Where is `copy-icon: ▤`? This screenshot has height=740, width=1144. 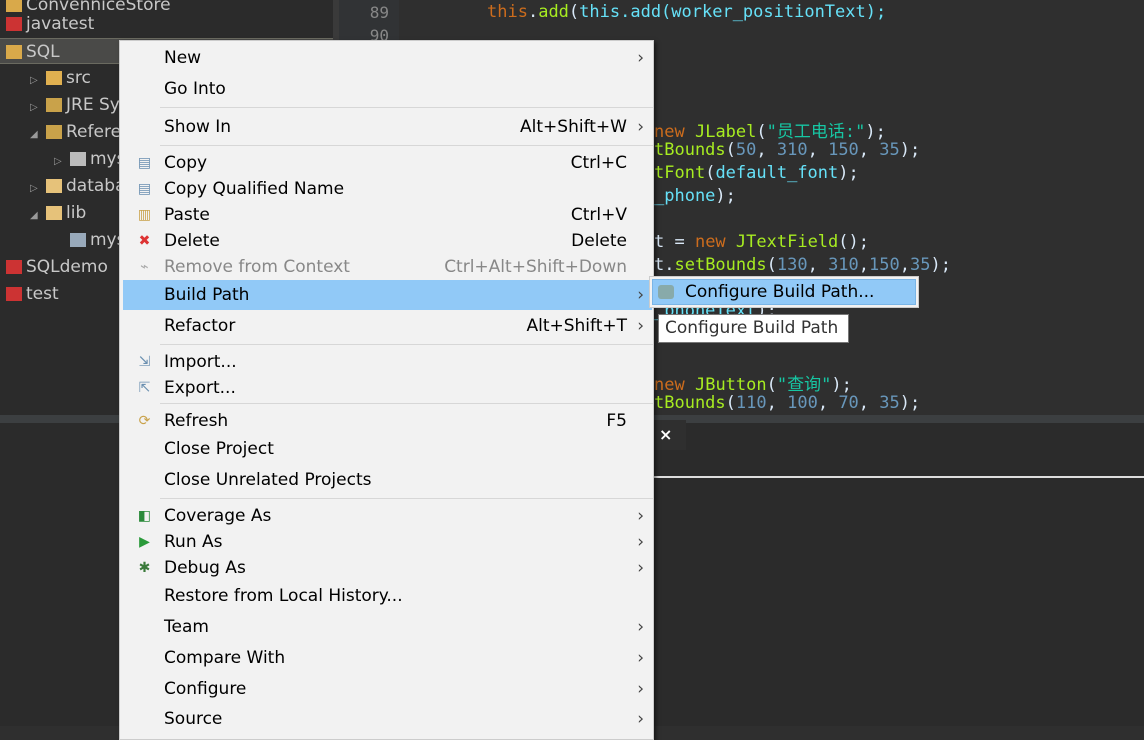
copy-icon: ▤ is located at coordinates (144, 163).